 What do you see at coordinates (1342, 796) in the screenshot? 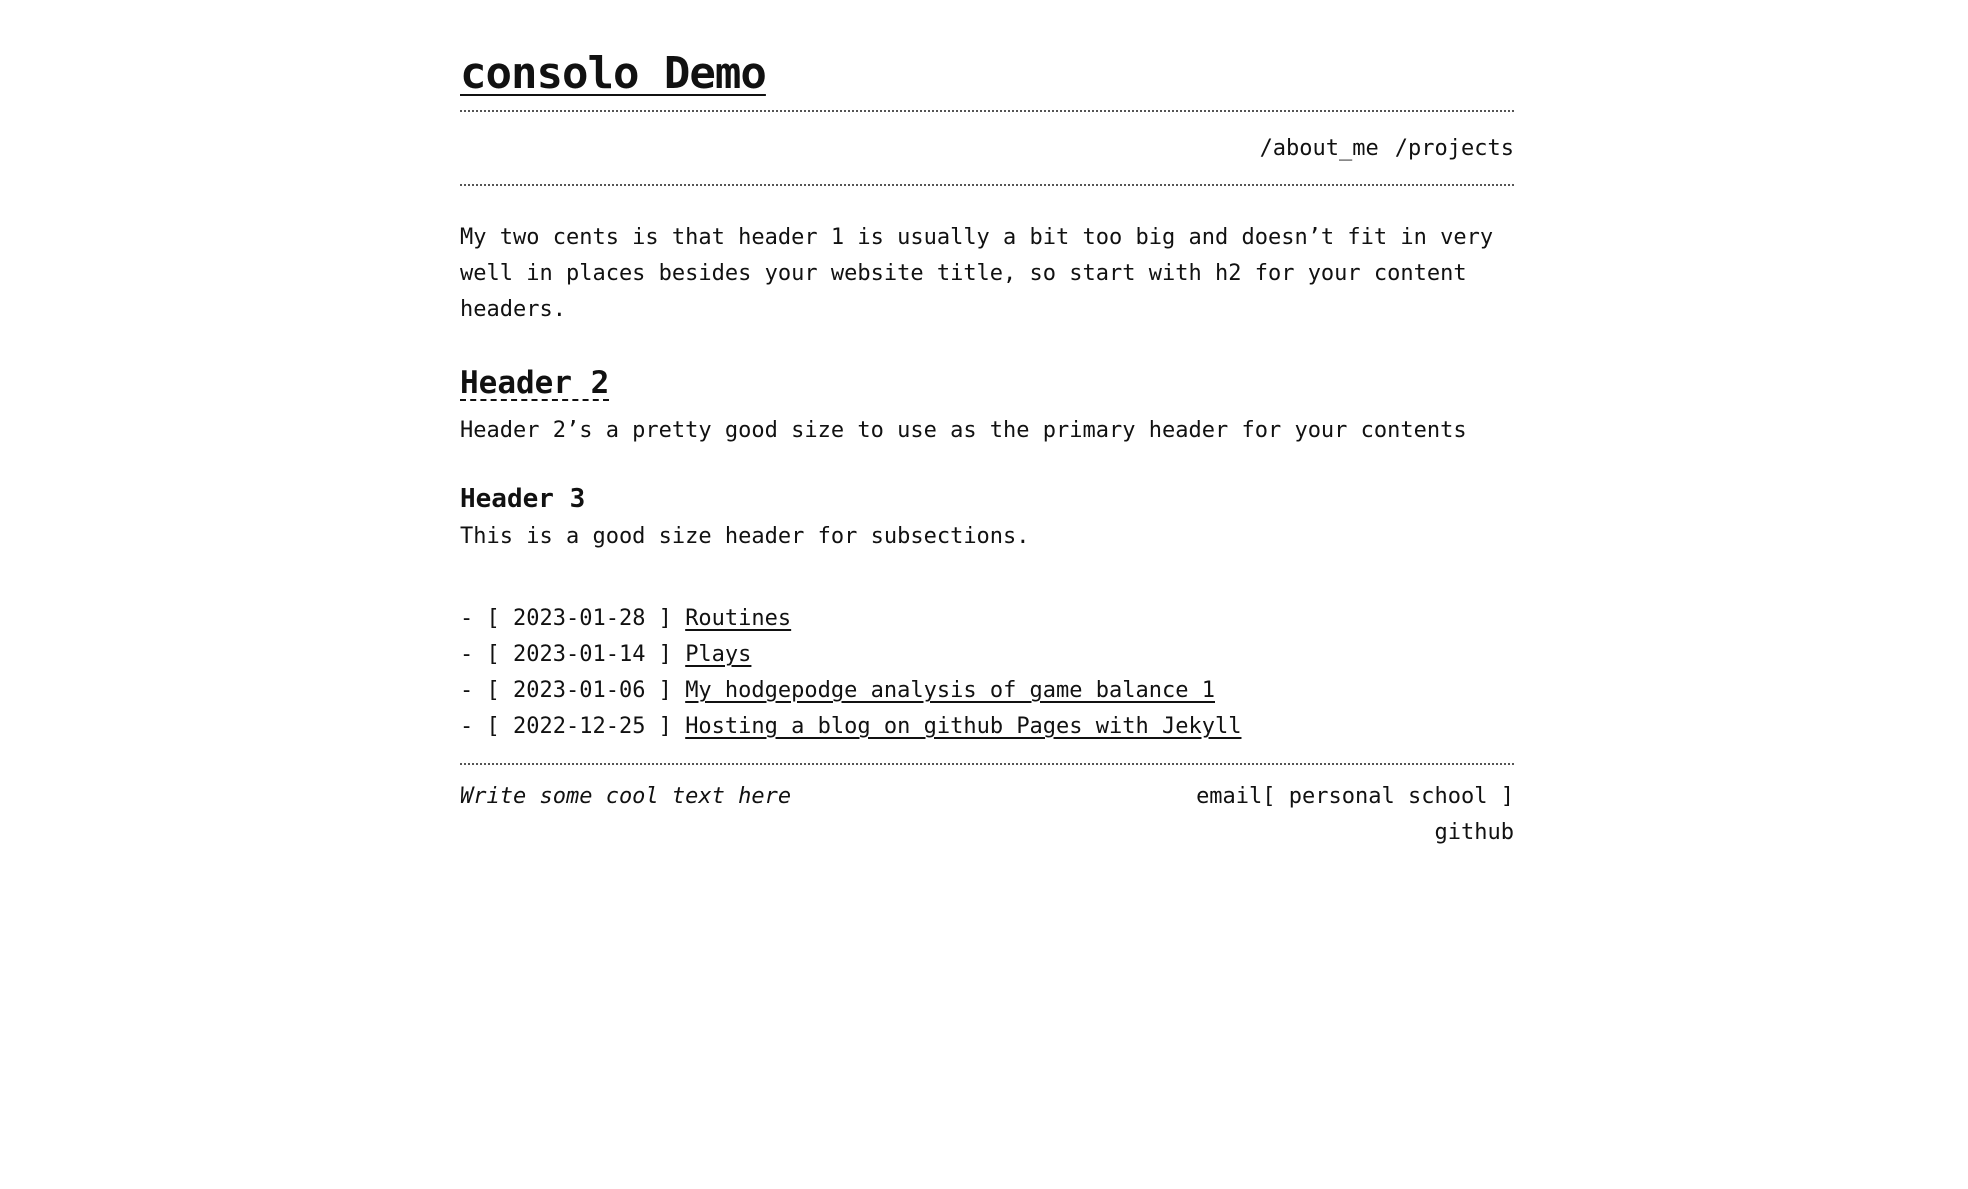
I see `email-personal-link: personal` at bounding box center [1342, 796].